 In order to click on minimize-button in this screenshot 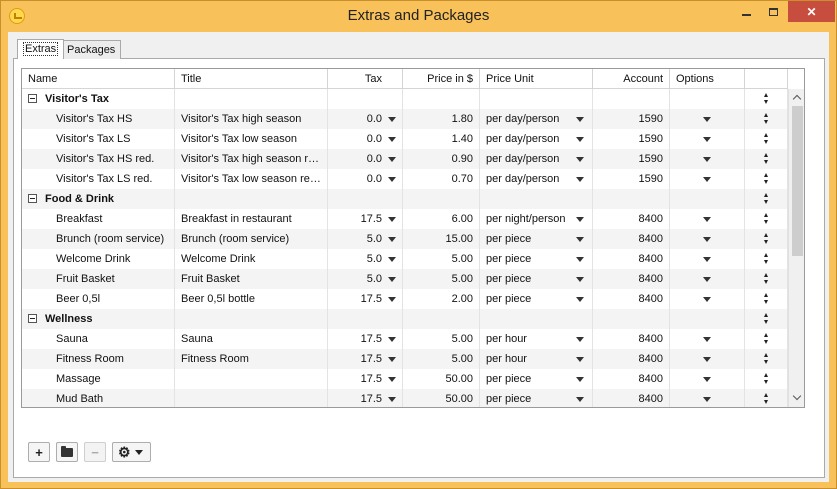, I will do `click(746, 11)`.